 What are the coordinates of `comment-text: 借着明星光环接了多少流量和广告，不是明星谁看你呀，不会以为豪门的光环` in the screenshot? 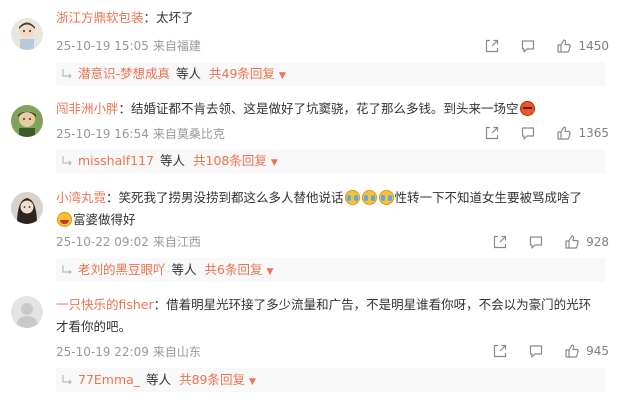 It's located at (379, 304).